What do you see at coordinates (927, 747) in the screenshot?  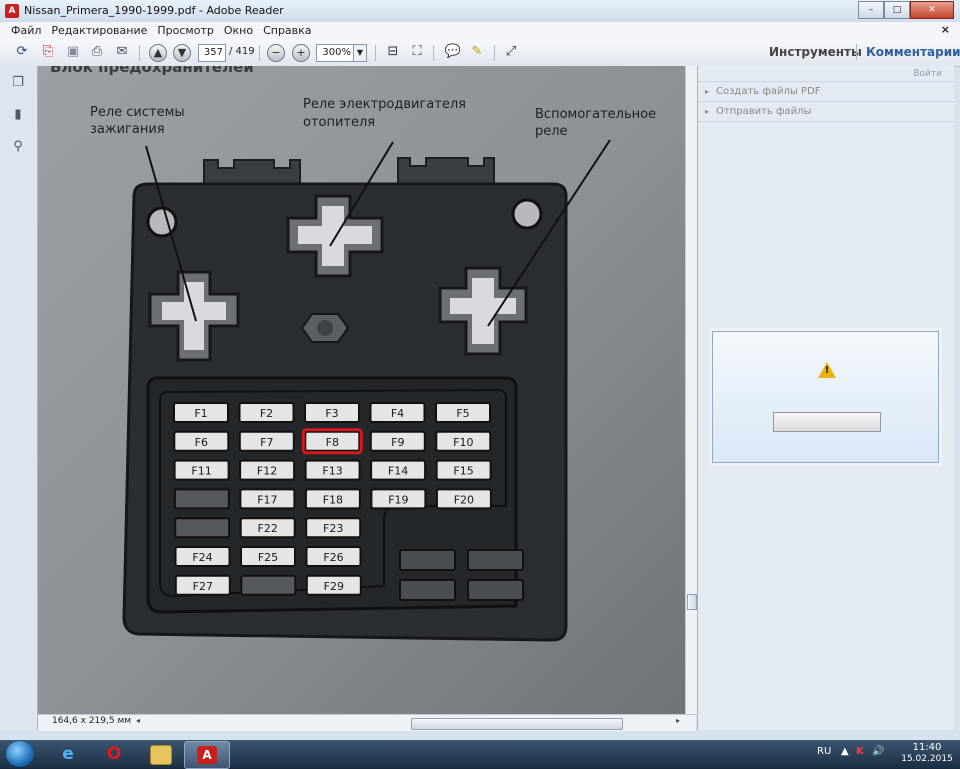 I see `clock-time: 11:40` at bounding box center [927, 747].